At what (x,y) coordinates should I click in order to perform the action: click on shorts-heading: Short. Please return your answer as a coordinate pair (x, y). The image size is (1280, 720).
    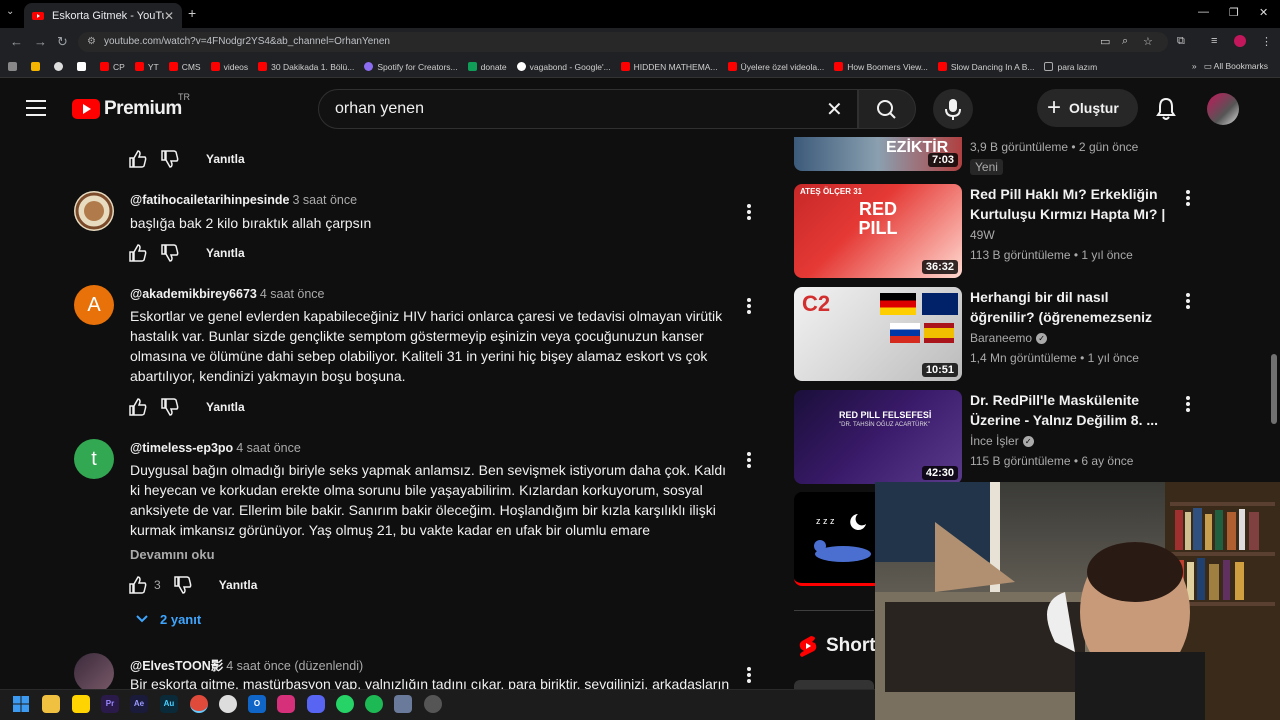
    Looking at the image, I should click on (837, 646).